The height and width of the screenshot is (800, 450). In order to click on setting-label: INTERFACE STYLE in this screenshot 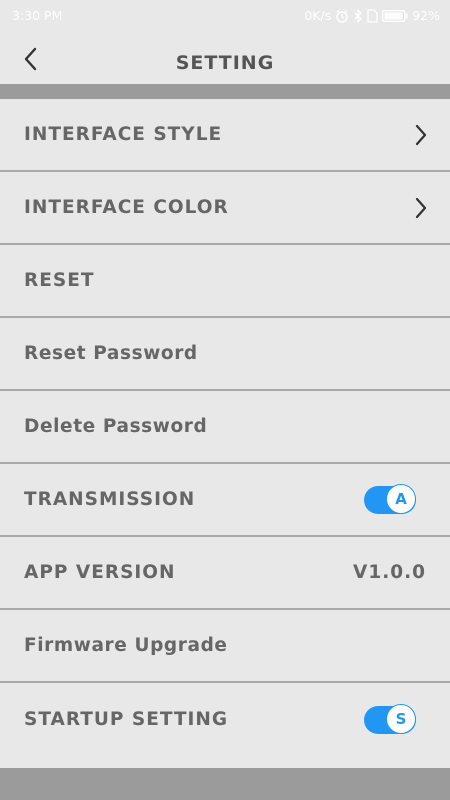, I will do `click(123, 134)`.